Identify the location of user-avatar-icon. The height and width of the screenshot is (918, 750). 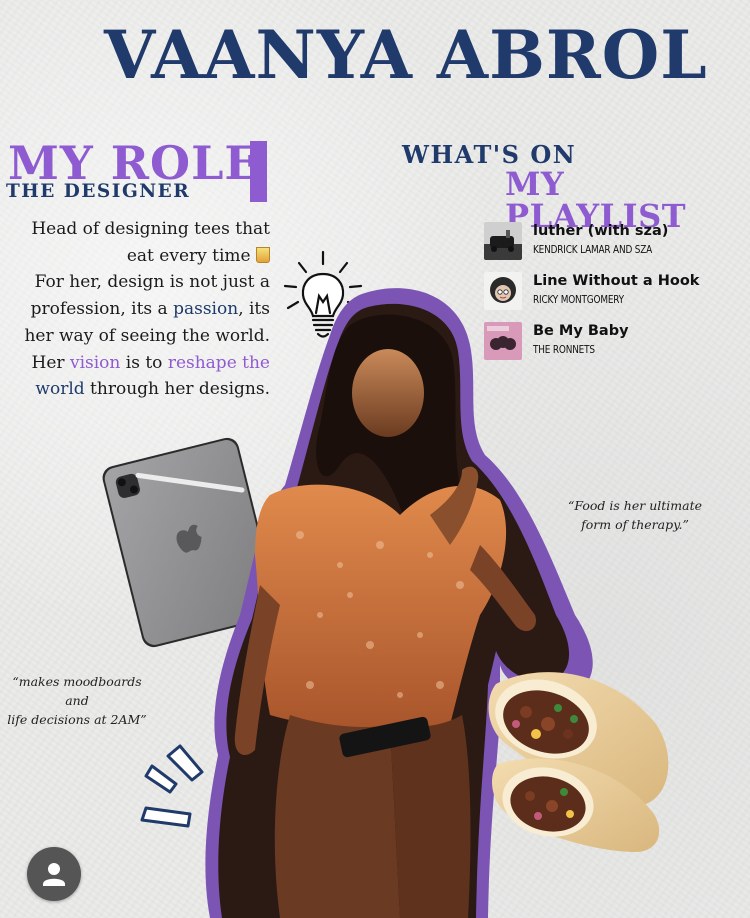
(54, 874).